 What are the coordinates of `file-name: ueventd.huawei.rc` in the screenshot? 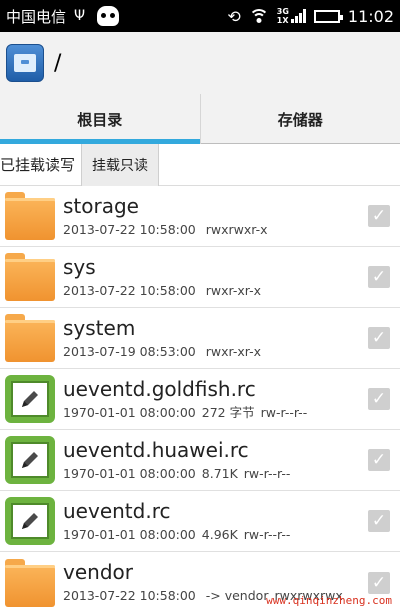 It's located at (215, 450).